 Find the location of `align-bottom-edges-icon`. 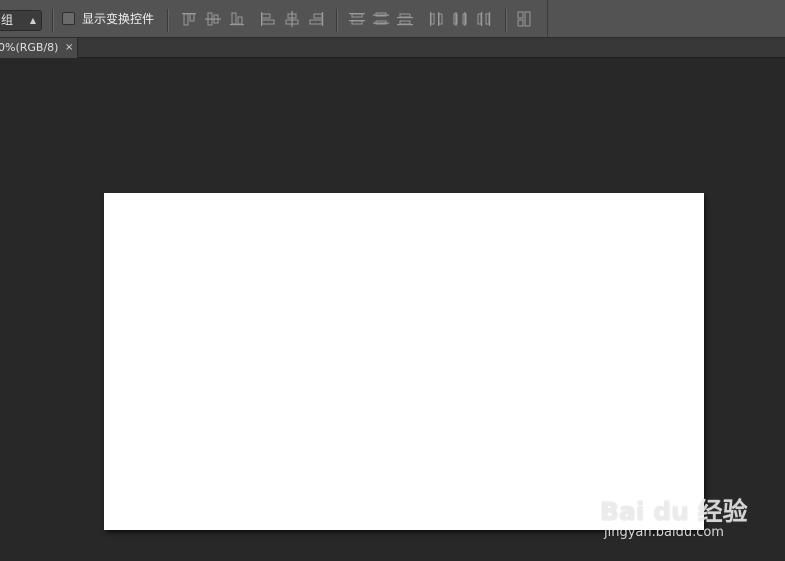

align-bottom-edges-icon is located at coordinates (237, 19).